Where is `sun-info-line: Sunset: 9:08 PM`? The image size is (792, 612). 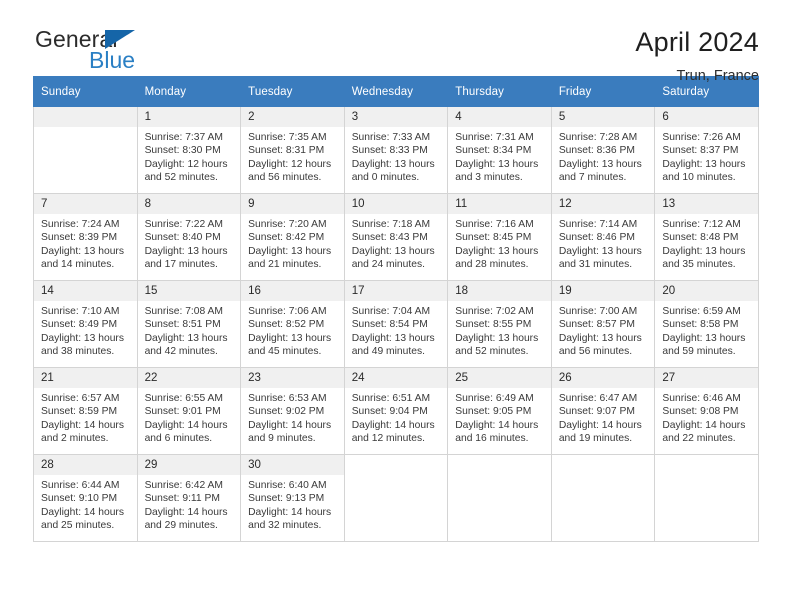 sun-info-line: Sunset: 9:08 PM is located at coordinates (700, 412).